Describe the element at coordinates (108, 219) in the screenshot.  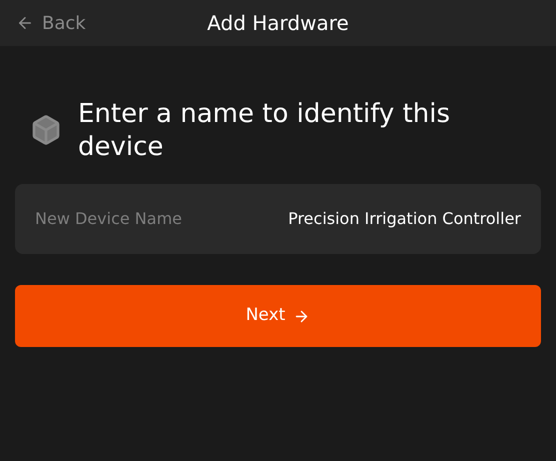
I see `field-label: New Device Name` at that location.